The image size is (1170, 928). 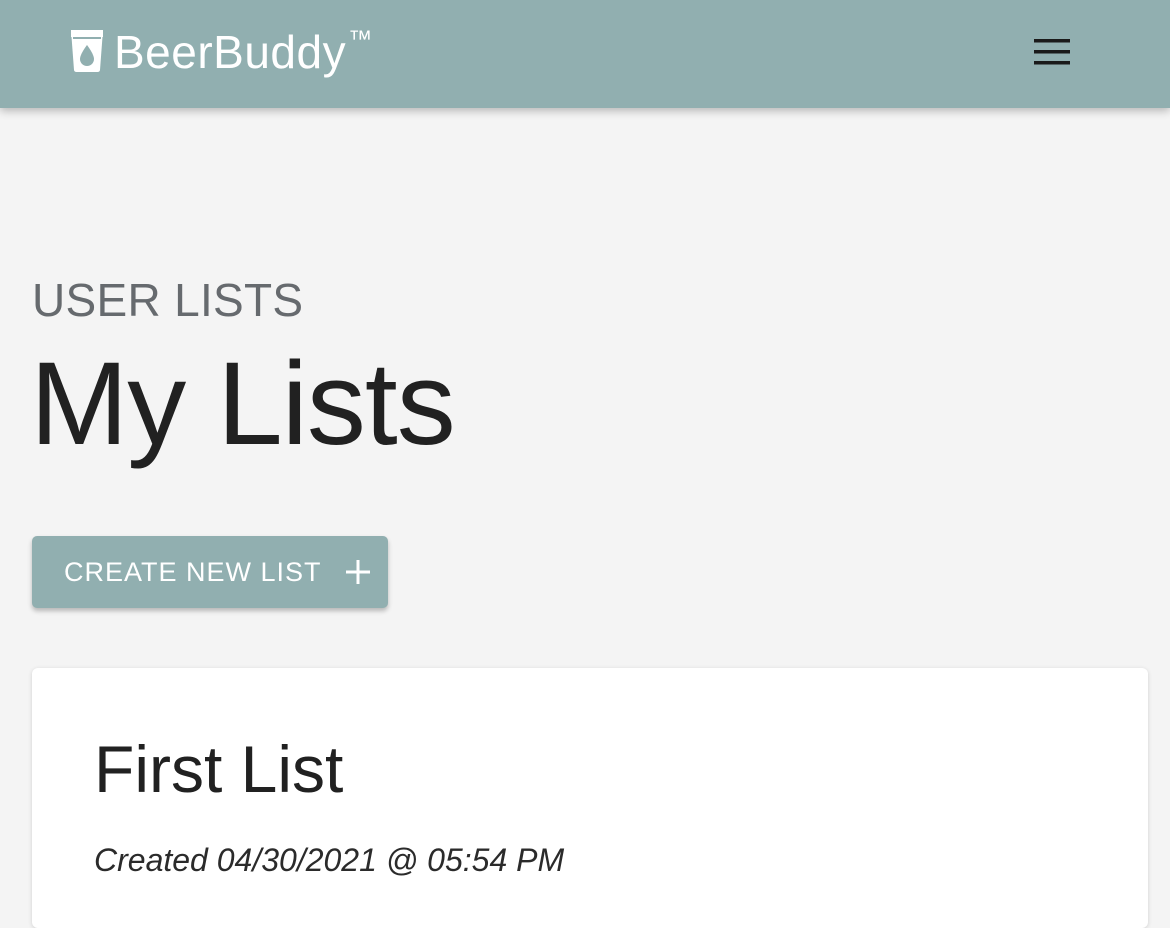 I want to click on page-title: My Lists, so click(x=243, y=404).